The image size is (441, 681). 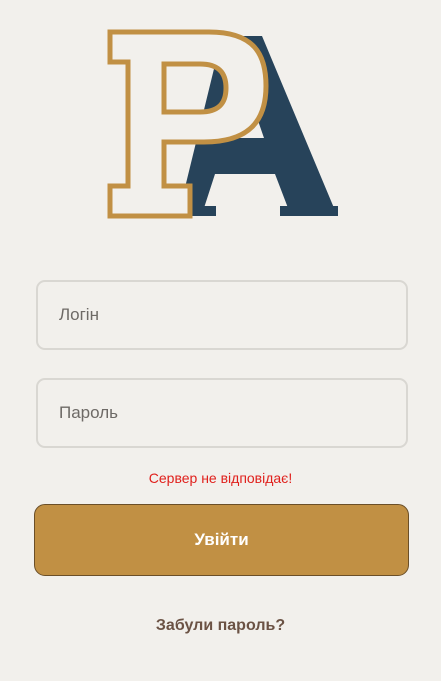 I want to click on pa-monogram-icon, so click(x=222, y=124).